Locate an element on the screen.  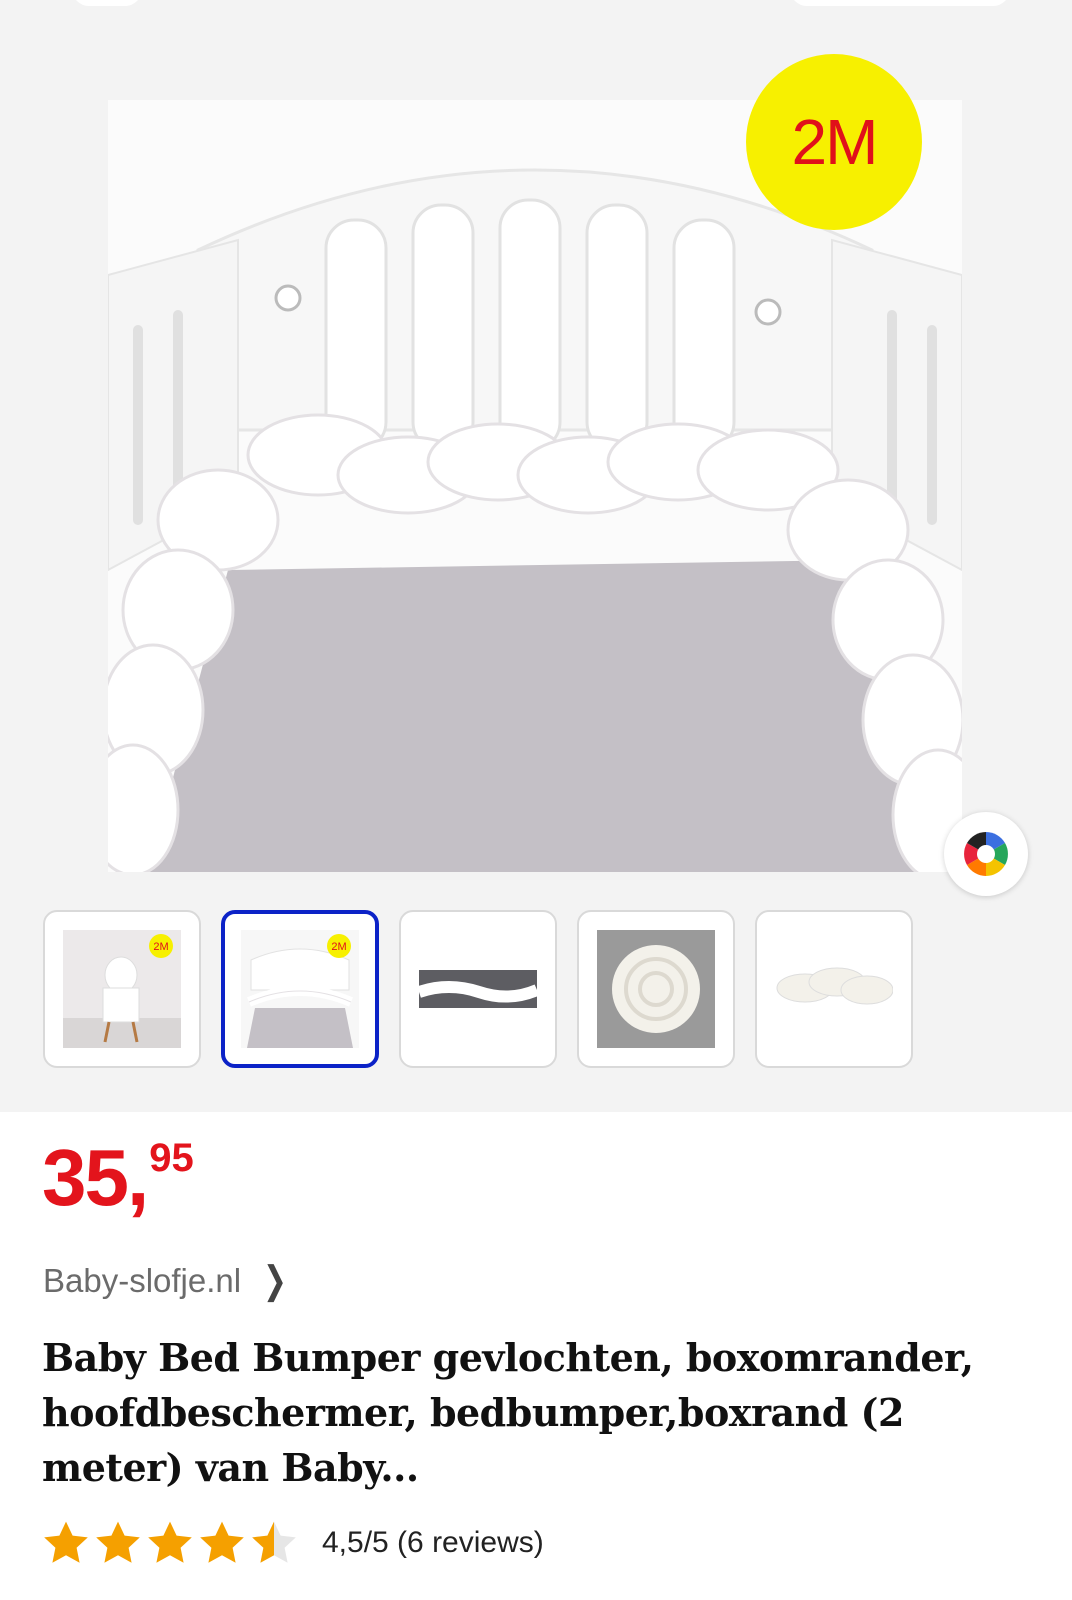
top-button-right is located at coordinates (900, 3).